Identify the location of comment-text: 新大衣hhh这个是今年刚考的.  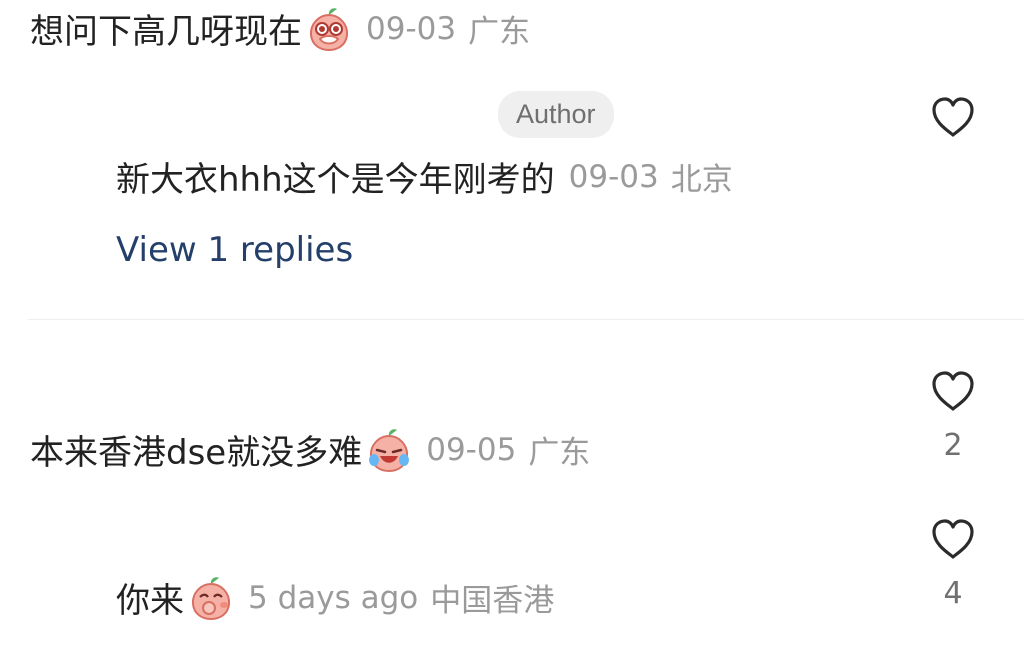
(335, 180).